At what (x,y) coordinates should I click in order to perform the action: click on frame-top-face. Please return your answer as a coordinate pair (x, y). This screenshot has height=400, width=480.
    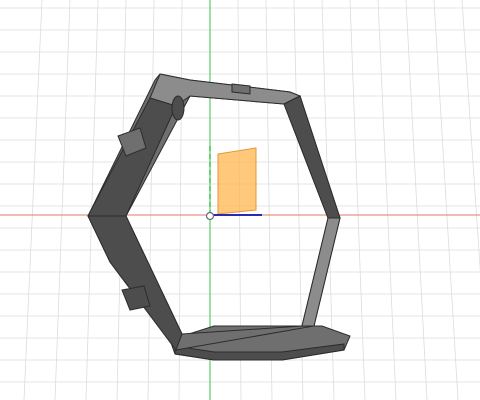
    Looking at the image, I should click on (225, 90).